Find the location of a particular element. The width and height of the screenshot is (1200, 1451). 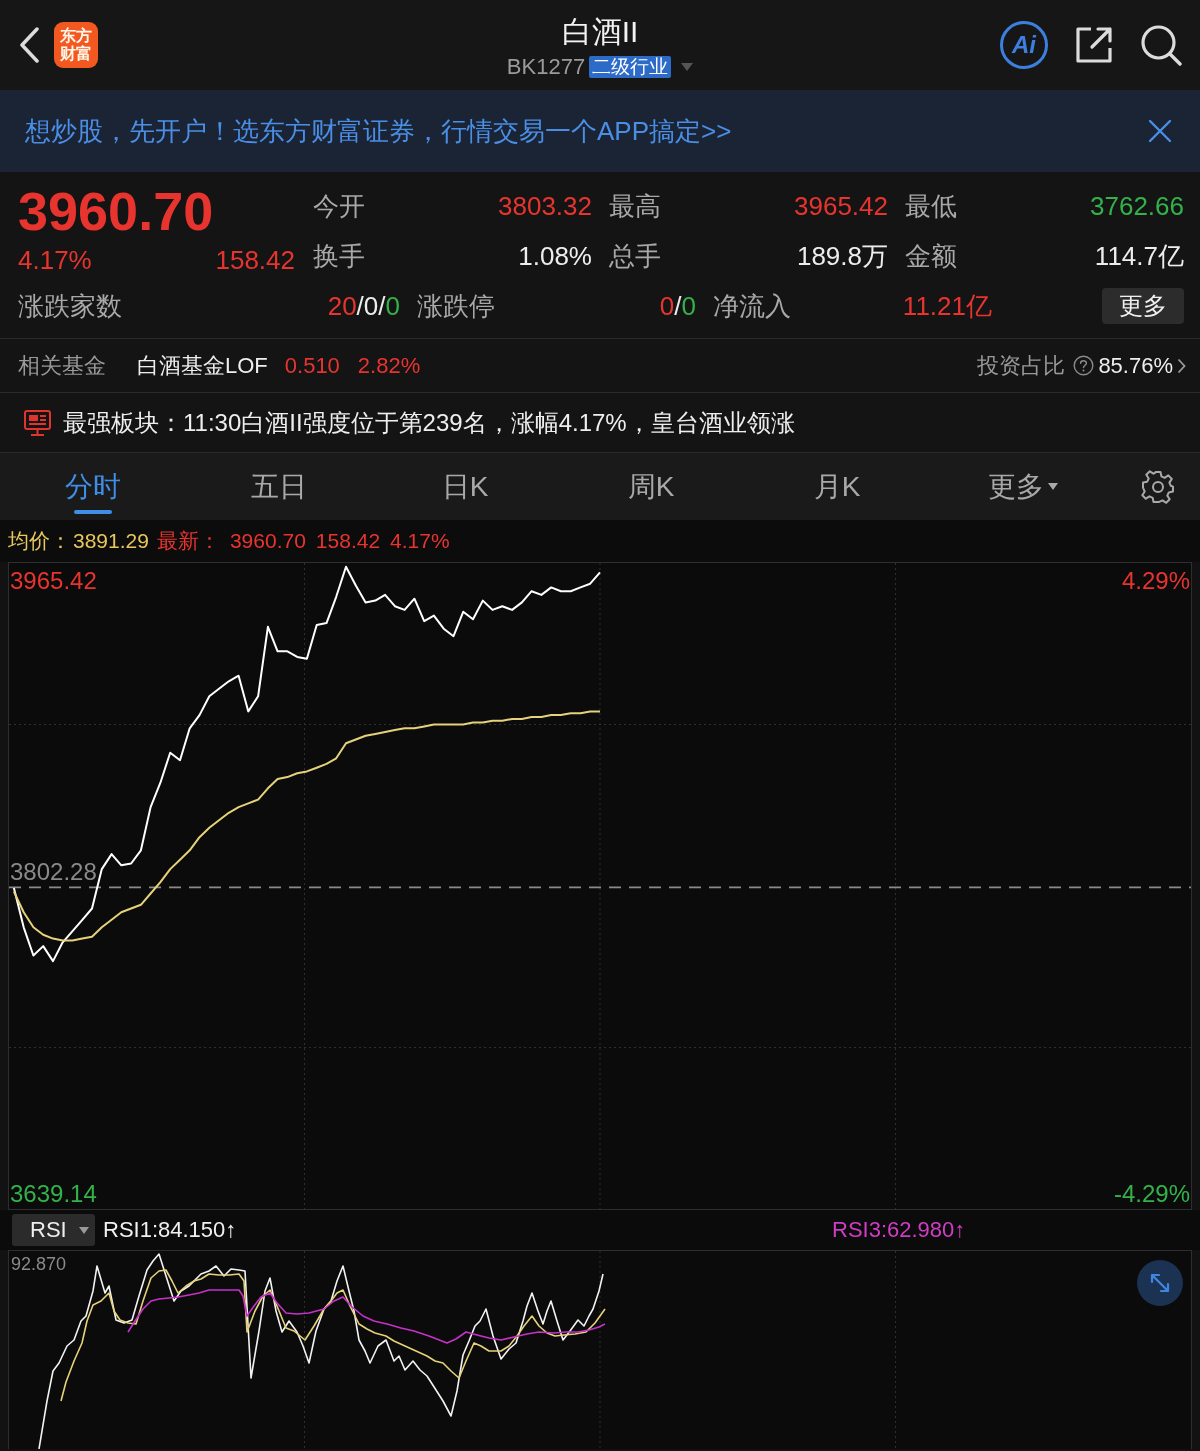

percent-label: -4.29% is located at coordinates (1151, 1193).